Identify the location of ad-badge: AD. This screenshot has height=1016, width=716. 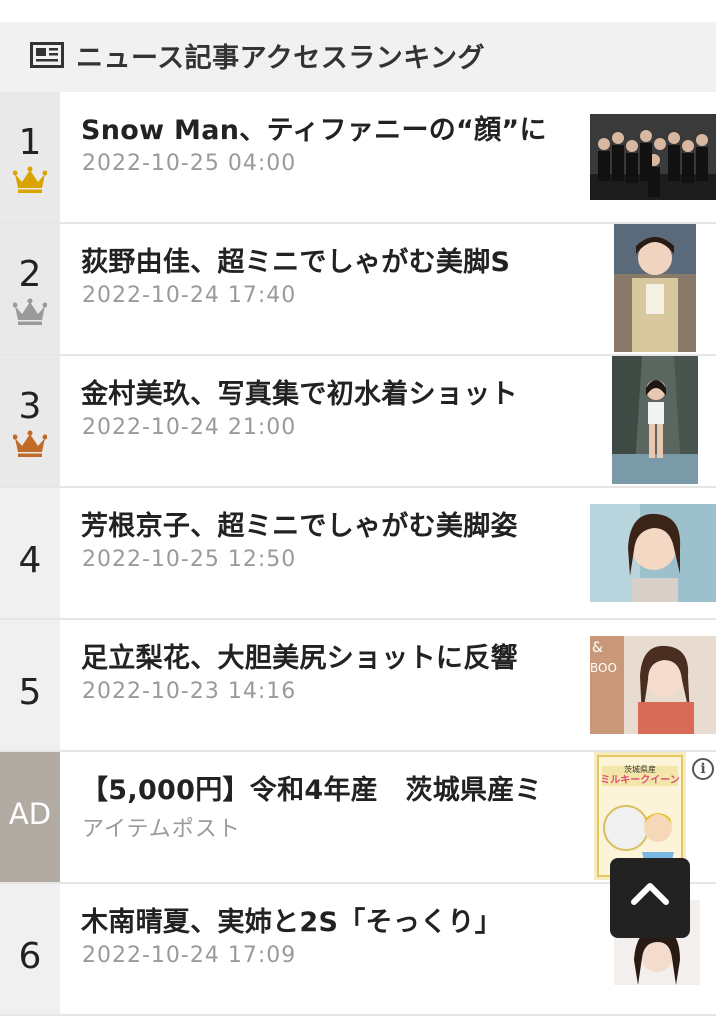
(30, 817).